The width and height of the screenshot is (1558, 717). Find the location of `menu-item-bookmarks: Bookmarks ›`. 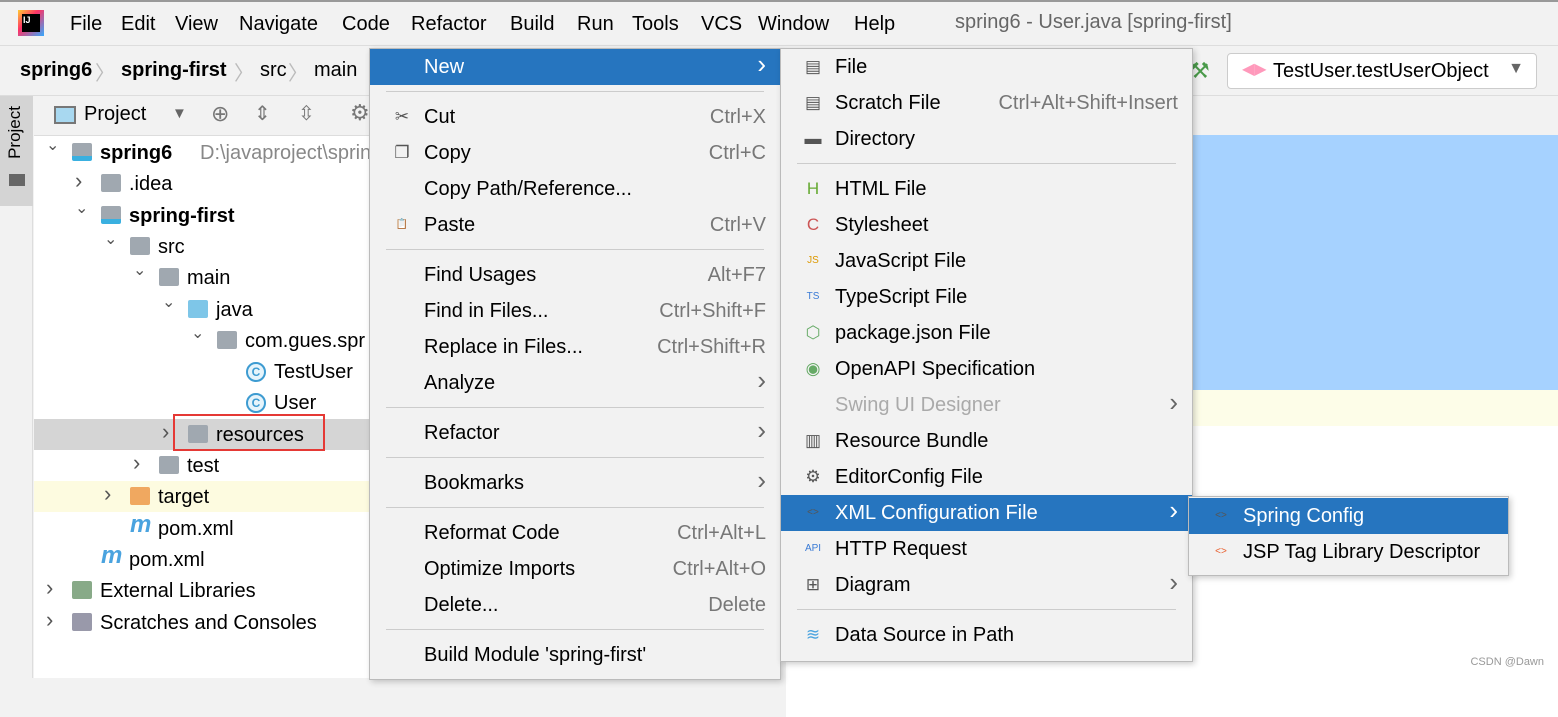

menu-item-bookmarks: Bookmarks › is located at coordinates (575, 483).